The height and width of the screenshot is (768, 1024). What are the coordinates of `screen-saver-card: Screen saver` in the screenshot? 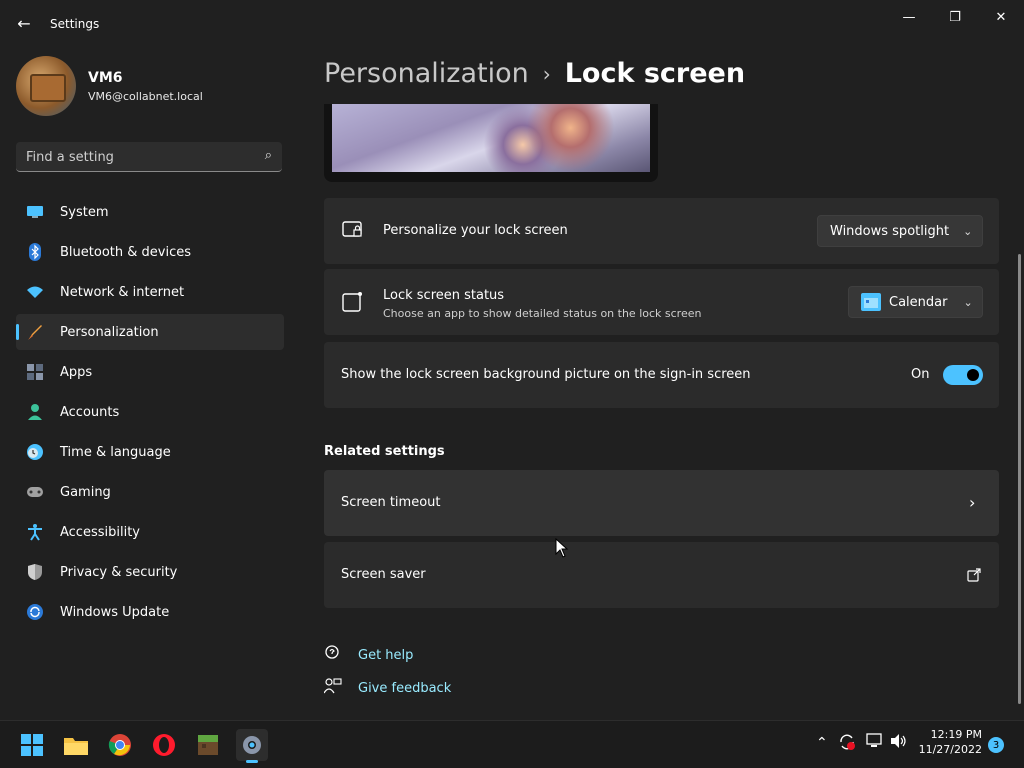 It's located at (661, 575).